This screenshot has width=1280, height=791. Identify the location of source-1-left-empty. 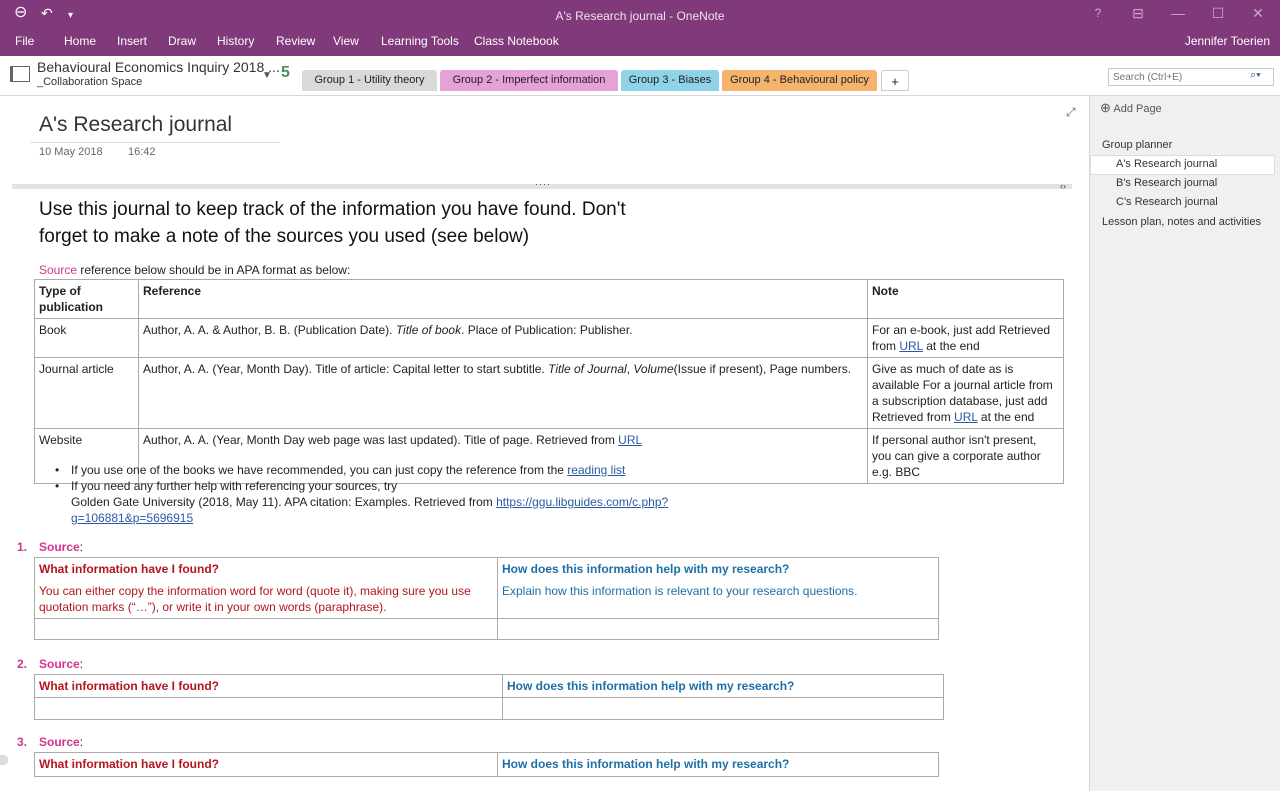
(266, 629).